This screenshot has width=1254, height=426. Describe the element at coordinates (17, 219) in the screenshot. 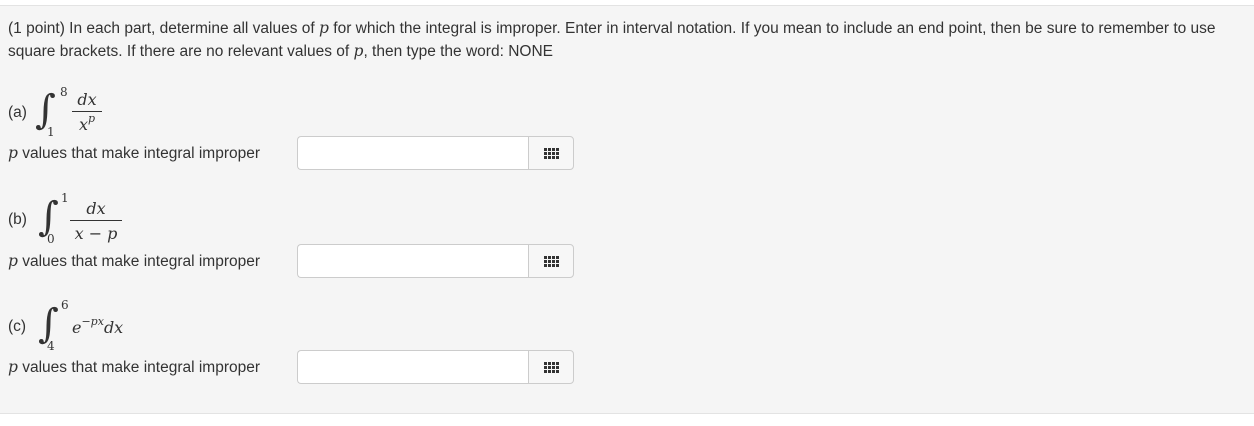

I see `part-label: (b)` at that location.